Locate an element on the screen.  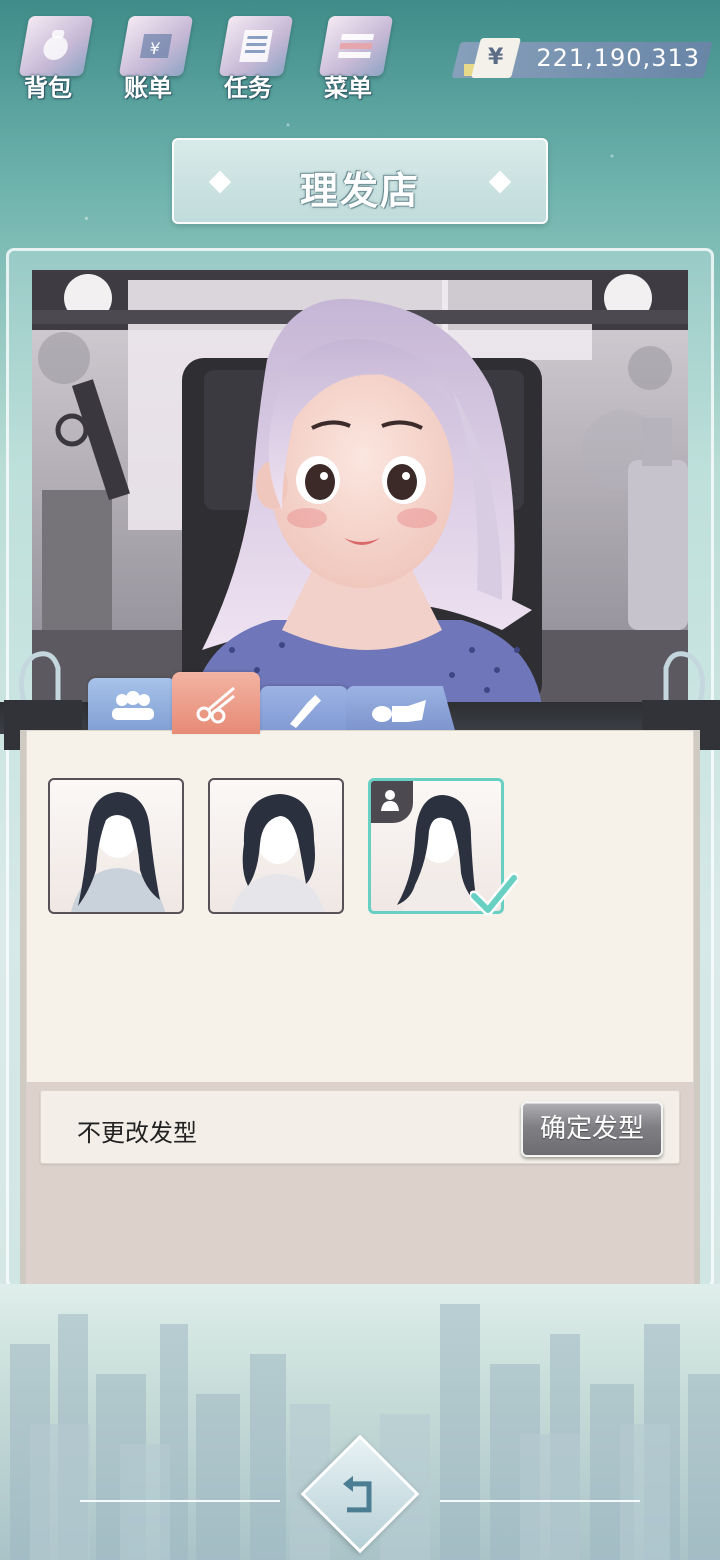
people-icon is located at coordinates (133, 705).